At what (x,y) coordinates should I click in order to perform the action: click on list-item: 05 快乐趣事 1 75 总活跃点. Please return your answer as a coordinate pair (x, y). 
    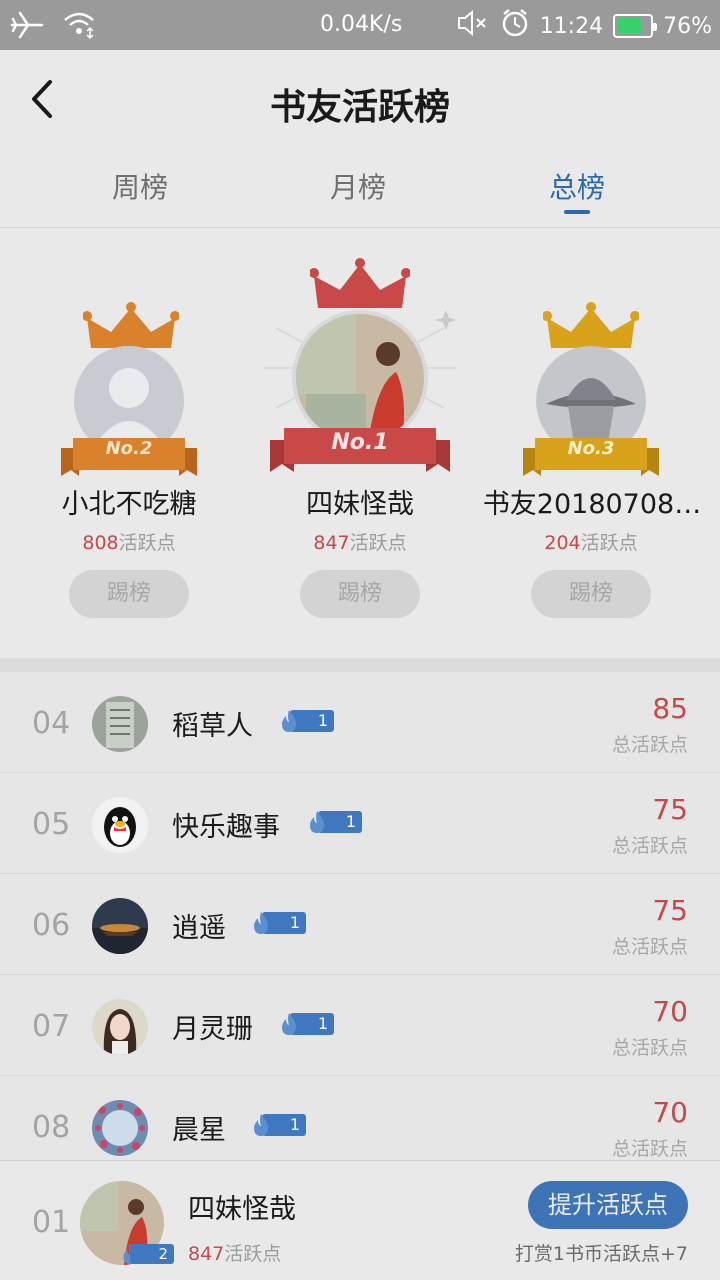
    Looking at the image, I should click on (360, 823).